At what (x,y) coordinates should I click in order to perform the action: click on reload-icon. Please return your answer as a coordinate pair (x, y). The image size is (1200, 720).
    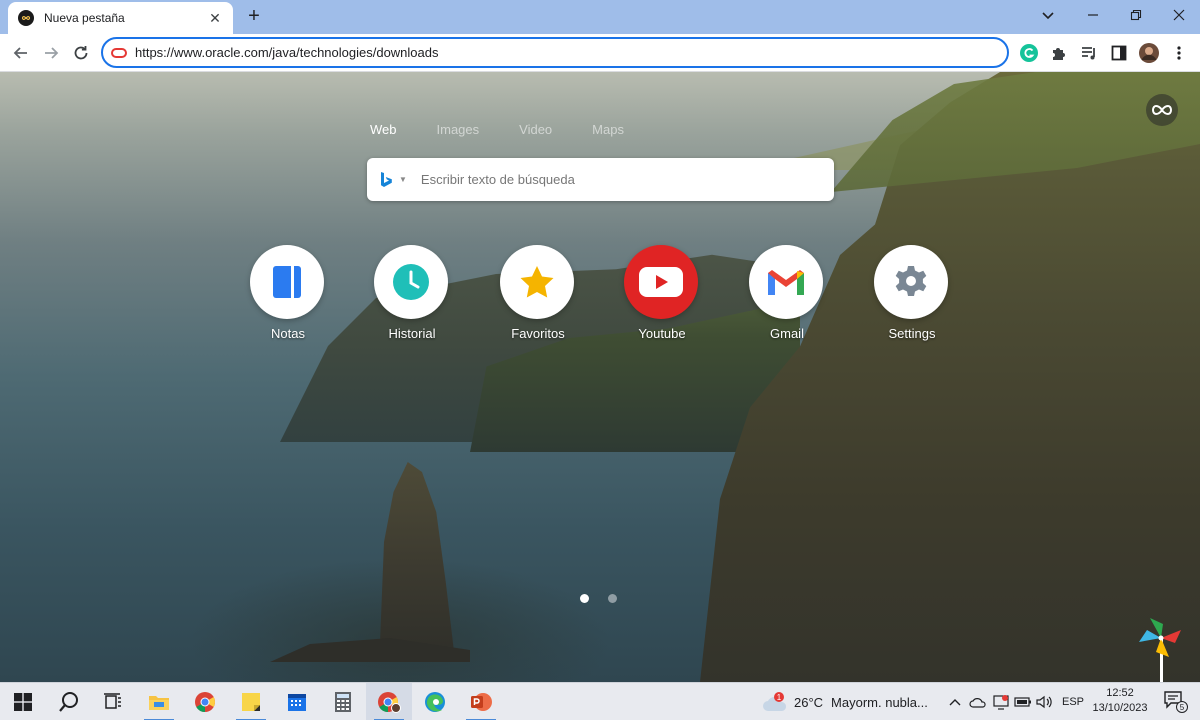
    Looking at the image, I should click on (81, 53).